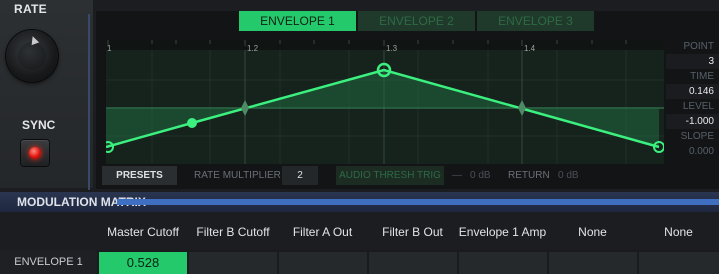  What do you see at coordinates (535, 21) in the screenshot?
I see `tab-envelope-3: ENVELOPE 3` at bounding box center [535, 21].